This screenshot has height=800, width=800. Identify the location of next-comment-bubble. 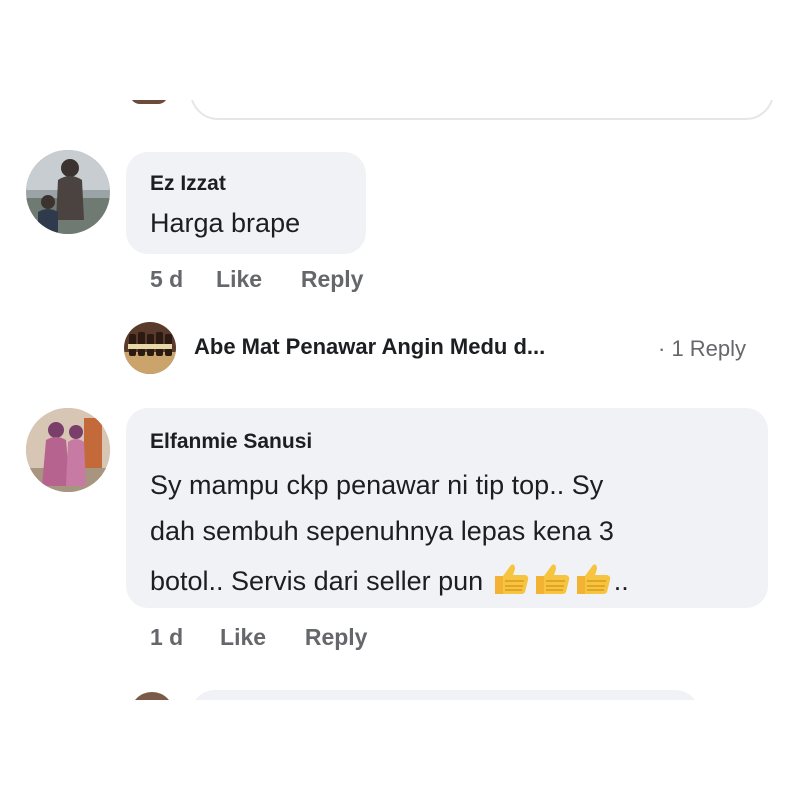
(445, 695).